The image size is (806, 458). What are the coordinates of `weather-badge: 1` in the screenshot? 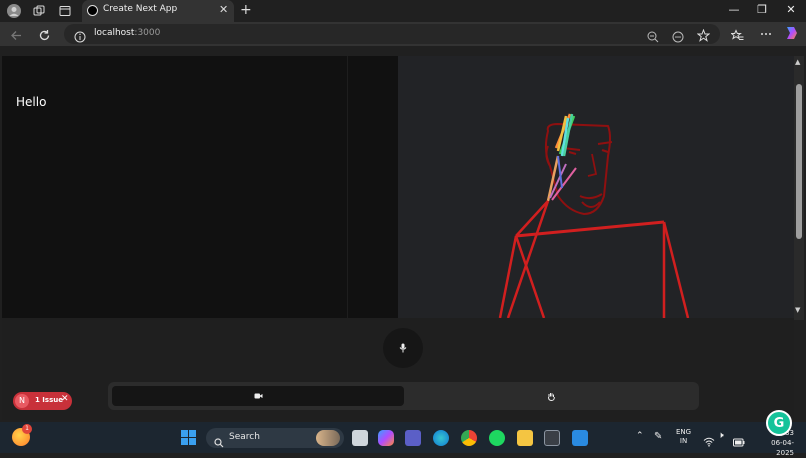 It's located at (27, 429).